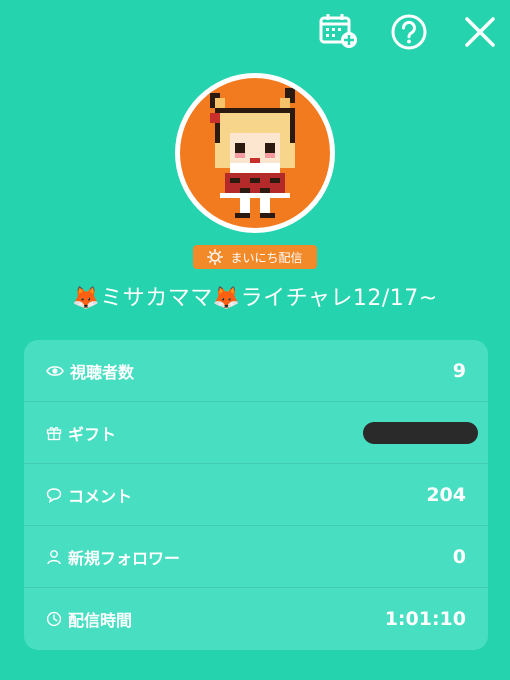 Image resolution: width=510 pixels, height=680 pixels. Describe the element at coordinates (256, 433) in the screenshot. I see `stat-row-gifts: ギフト` at that location.